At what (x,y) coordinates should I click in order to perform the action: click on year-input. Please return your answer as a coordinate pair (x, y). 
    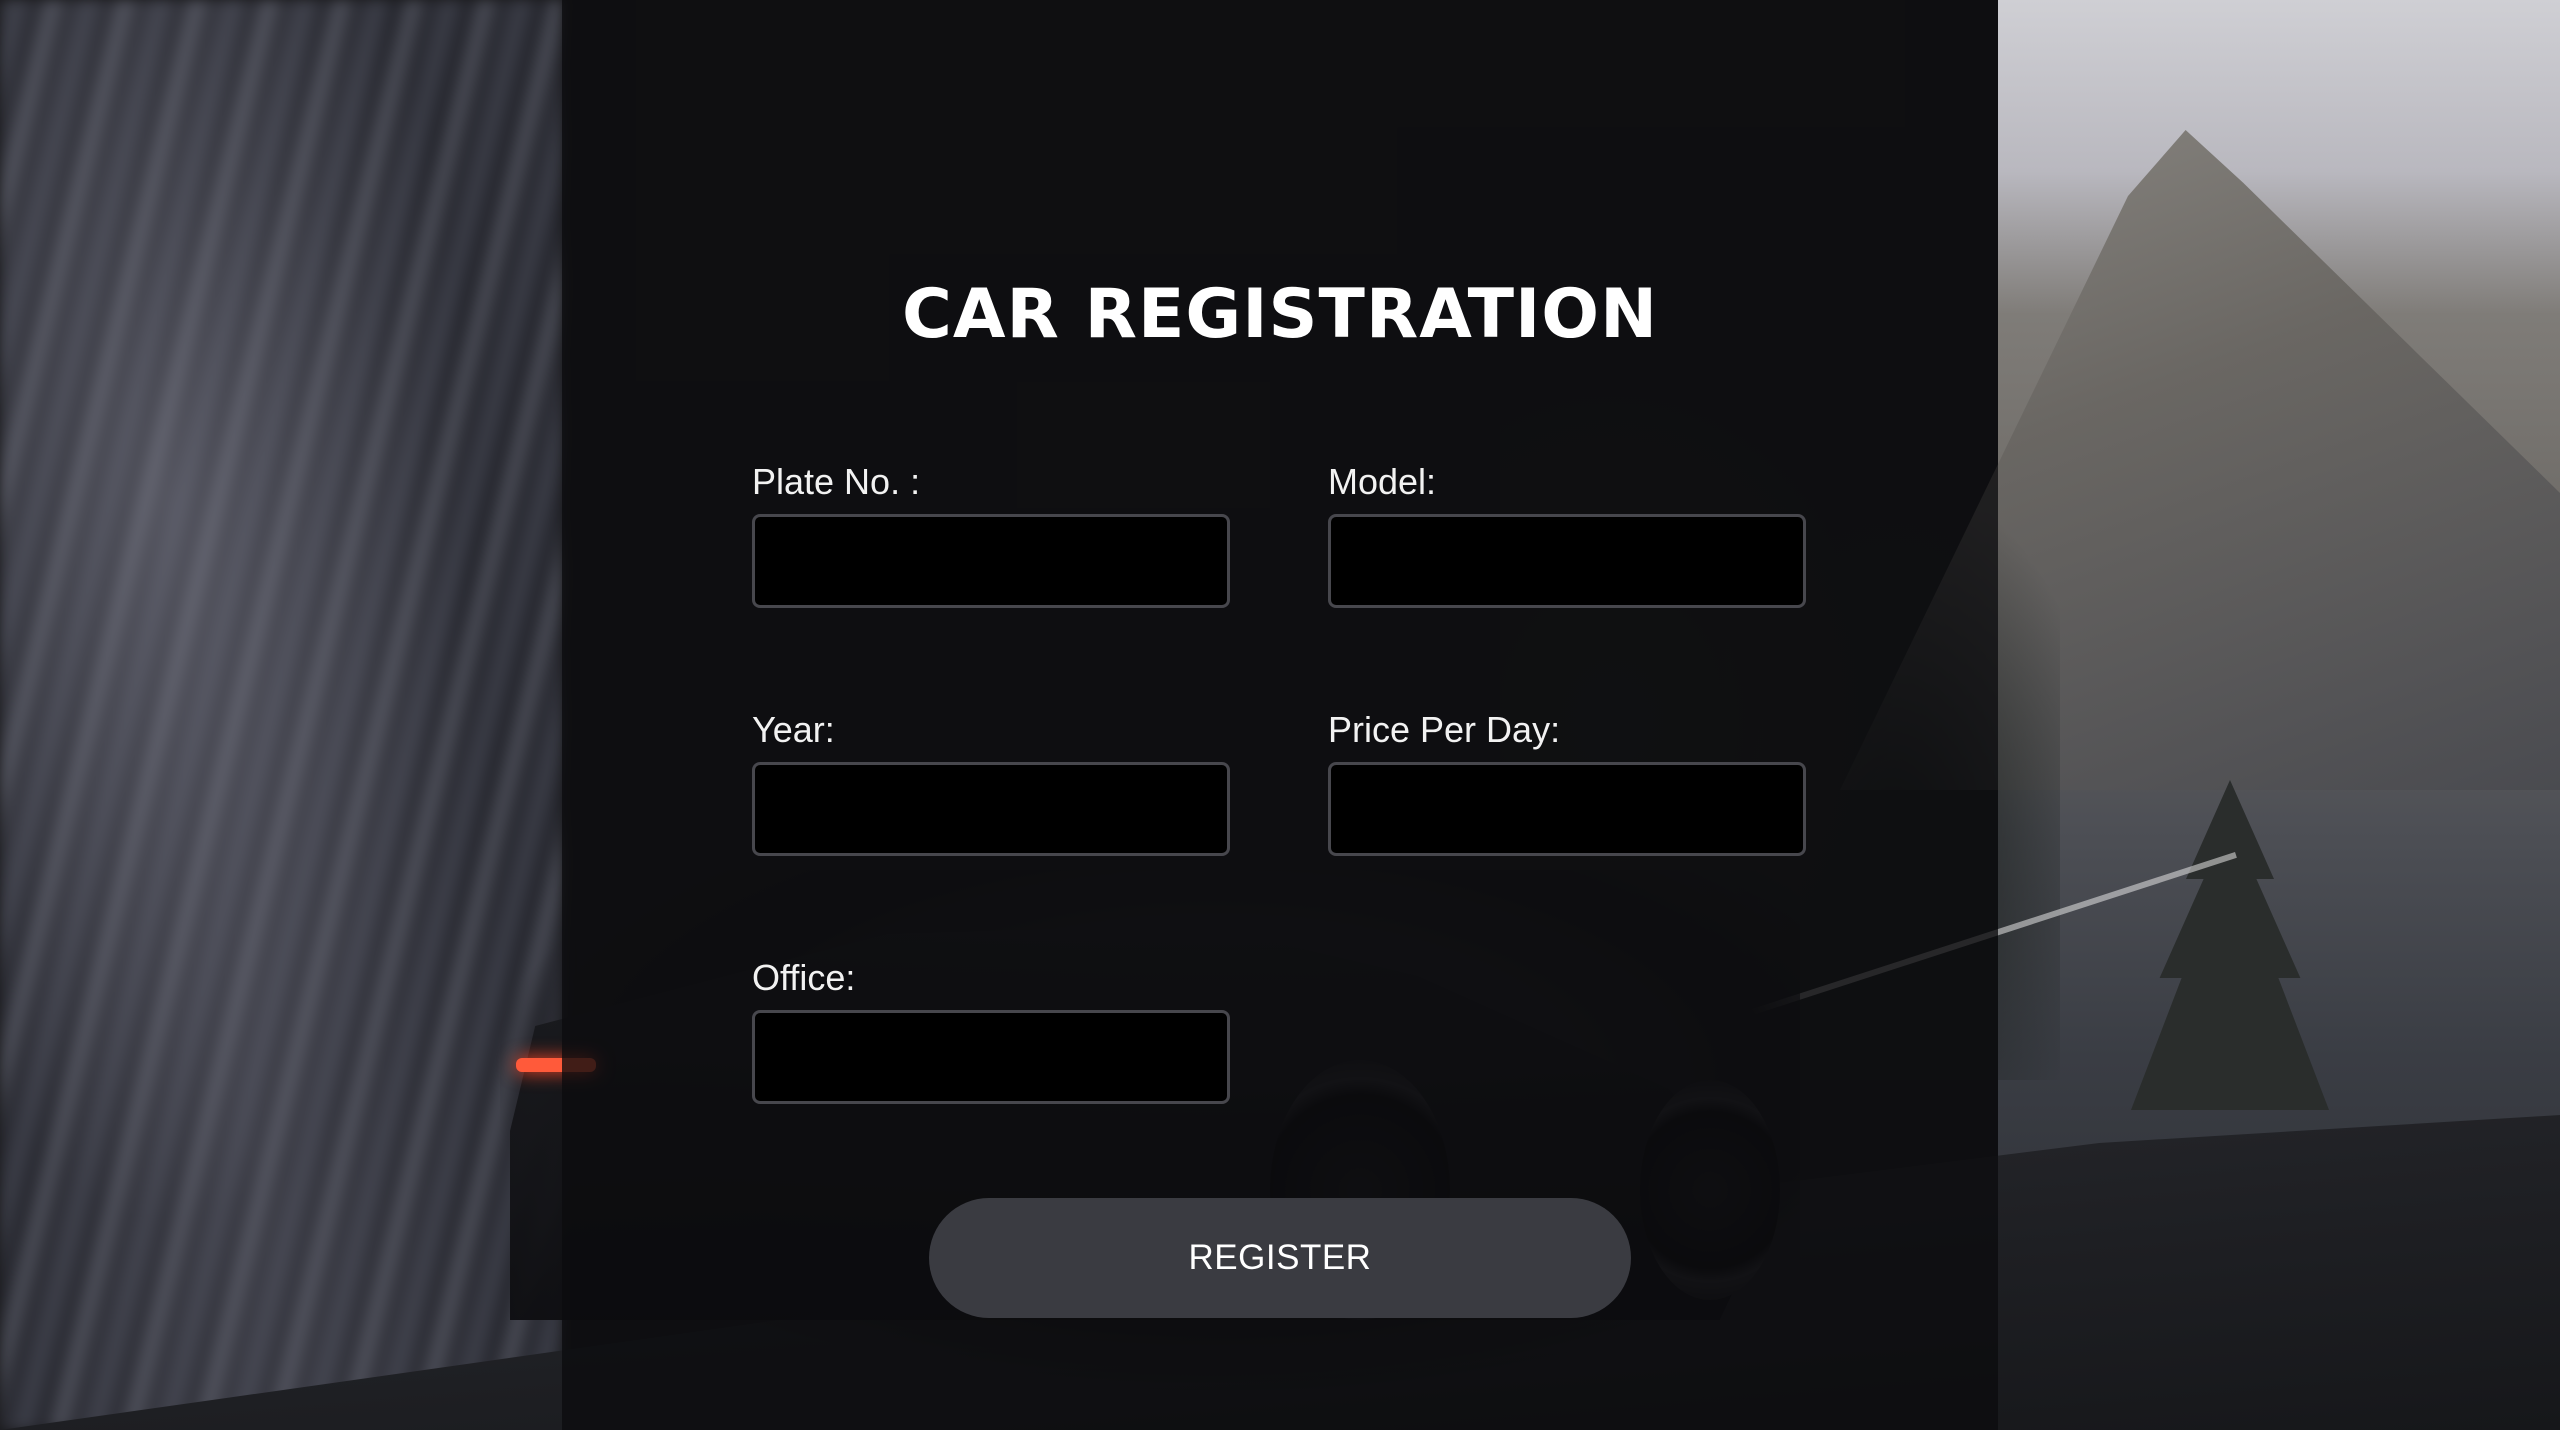
    Looking at the image, I should click on (991, 809).